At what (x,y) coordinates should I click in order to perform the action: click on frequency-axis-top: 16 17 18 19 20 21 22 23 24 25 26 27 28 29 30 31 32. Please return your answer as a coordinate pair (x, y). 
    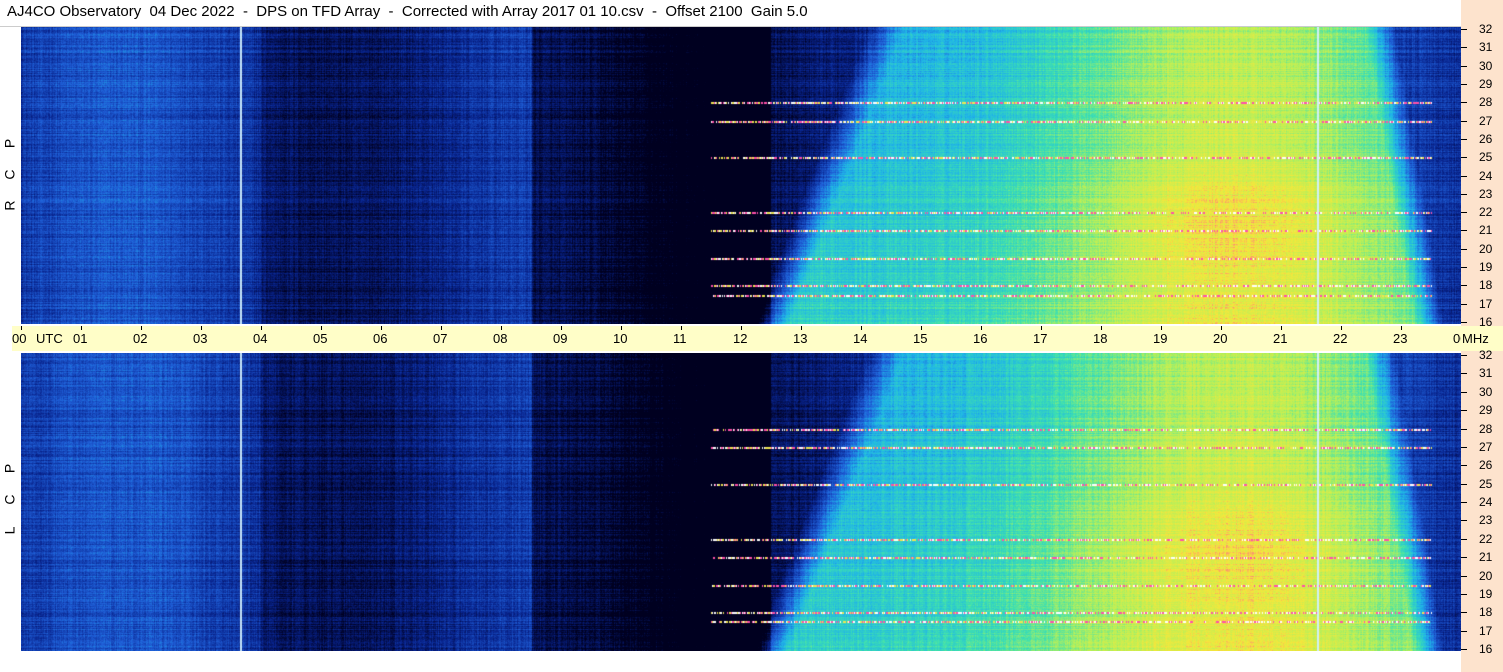
    Looking at the image, I should click on (1482, 164).